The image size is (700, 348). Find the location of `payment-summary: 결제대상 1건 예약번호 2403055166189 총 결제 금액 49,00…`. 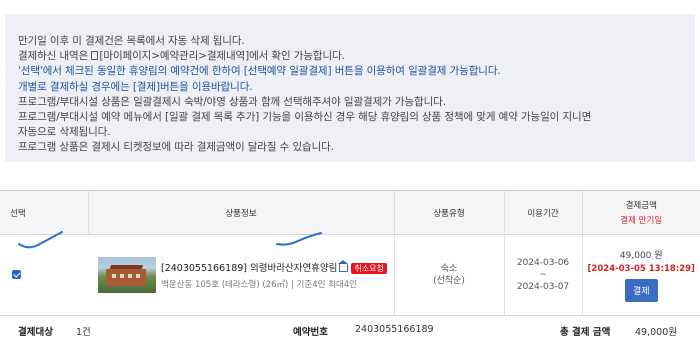

payment-summary: 결제대상 1건 예약번호 2403055166189 총 결제 금액 49,00… is located at coordinates (350, 330).